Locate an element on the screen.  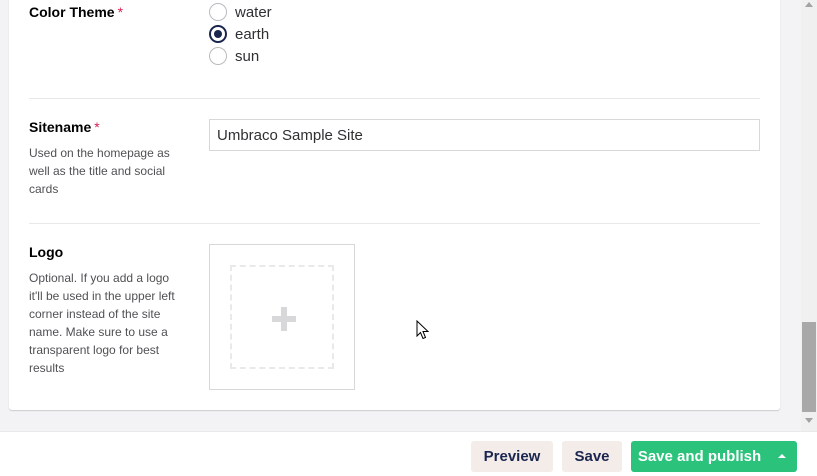
radio-label-water: water is located at coordinates (253, 12).